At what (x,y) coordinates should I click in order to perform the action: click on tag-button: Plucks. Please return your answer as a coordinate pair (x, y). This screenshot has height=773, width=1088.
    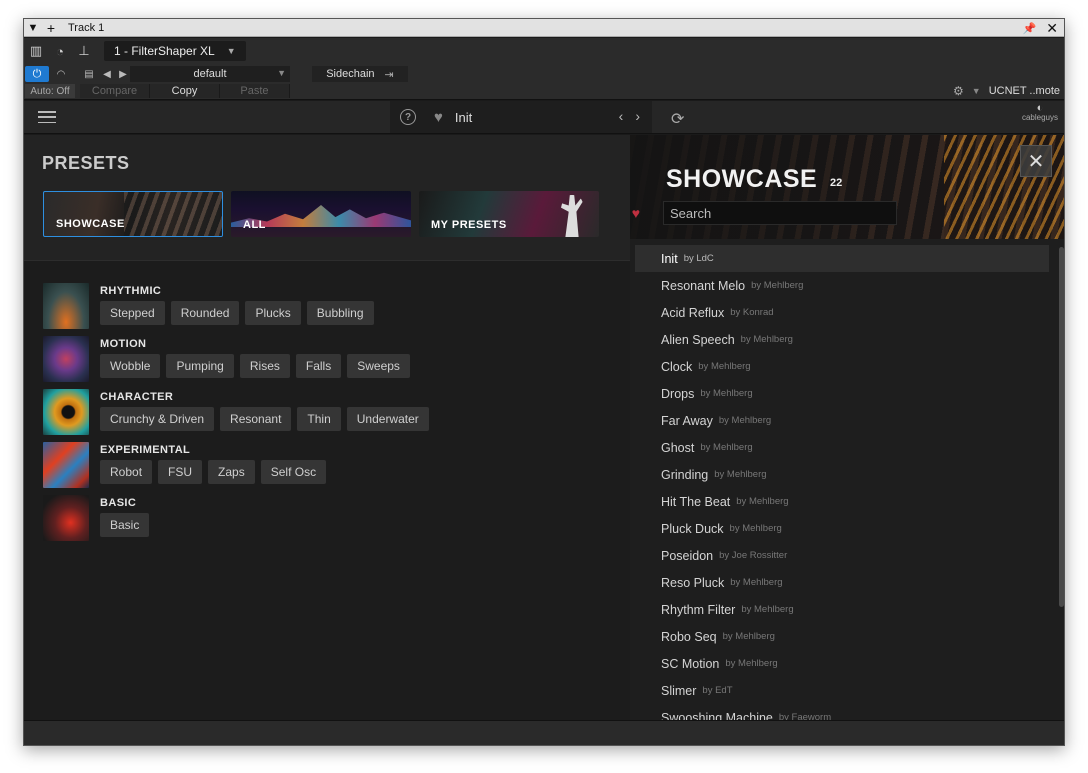
    Looking at the image, I should click on (273, 313).